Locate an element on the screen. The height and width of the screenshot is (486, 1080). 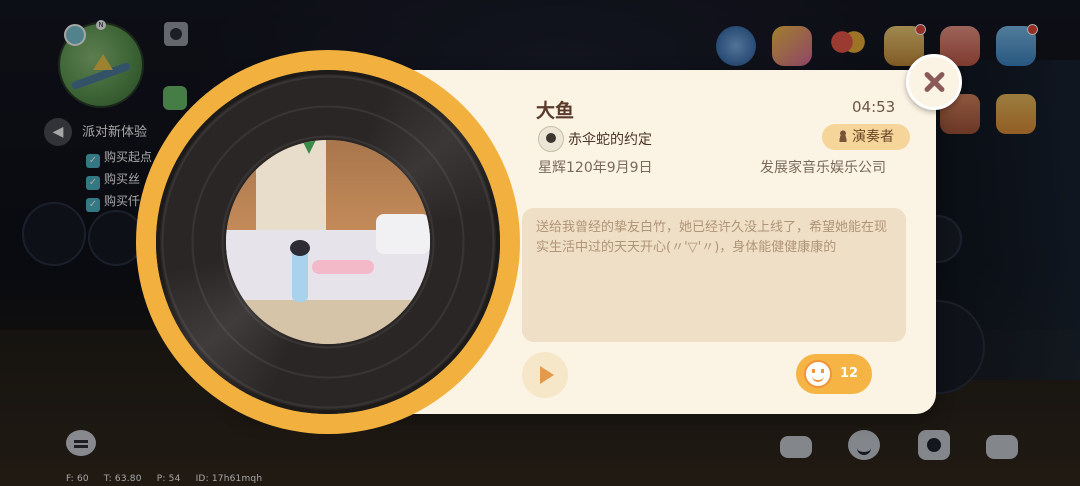
avatar is located at coordinates (551, 139).